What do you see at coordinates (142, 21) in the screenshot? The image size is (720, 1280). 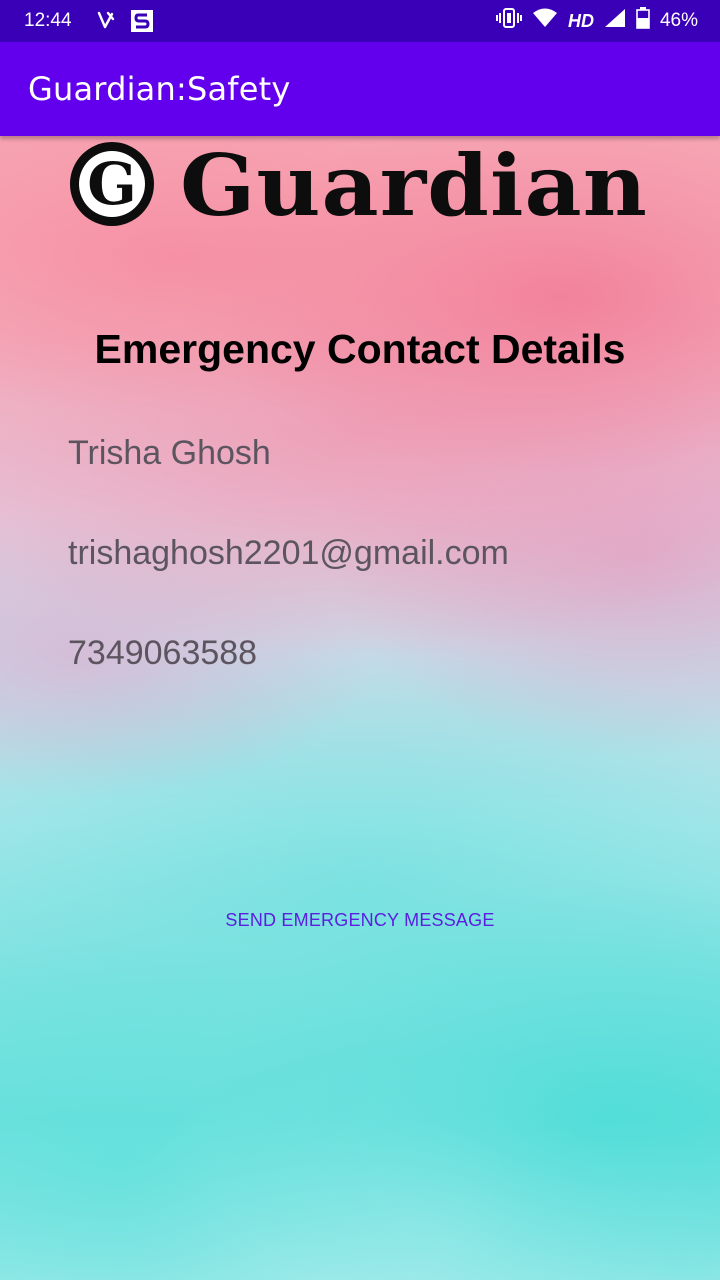 I see `app-s-icon` at bounding box center [142, 21].